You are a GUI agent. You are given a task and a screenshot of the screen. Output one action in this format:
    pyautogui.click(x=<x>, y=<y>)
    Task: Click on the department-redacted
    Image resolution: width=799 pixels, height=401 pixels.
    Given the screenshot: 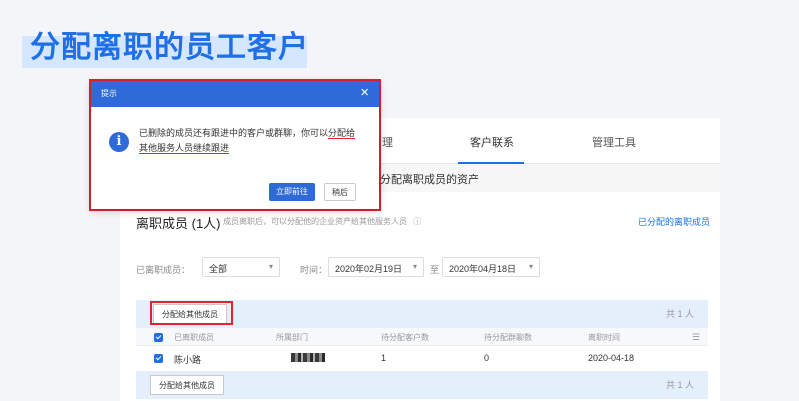 What is the action you would take?
    pyautogui.click(x=308, y=357)
    